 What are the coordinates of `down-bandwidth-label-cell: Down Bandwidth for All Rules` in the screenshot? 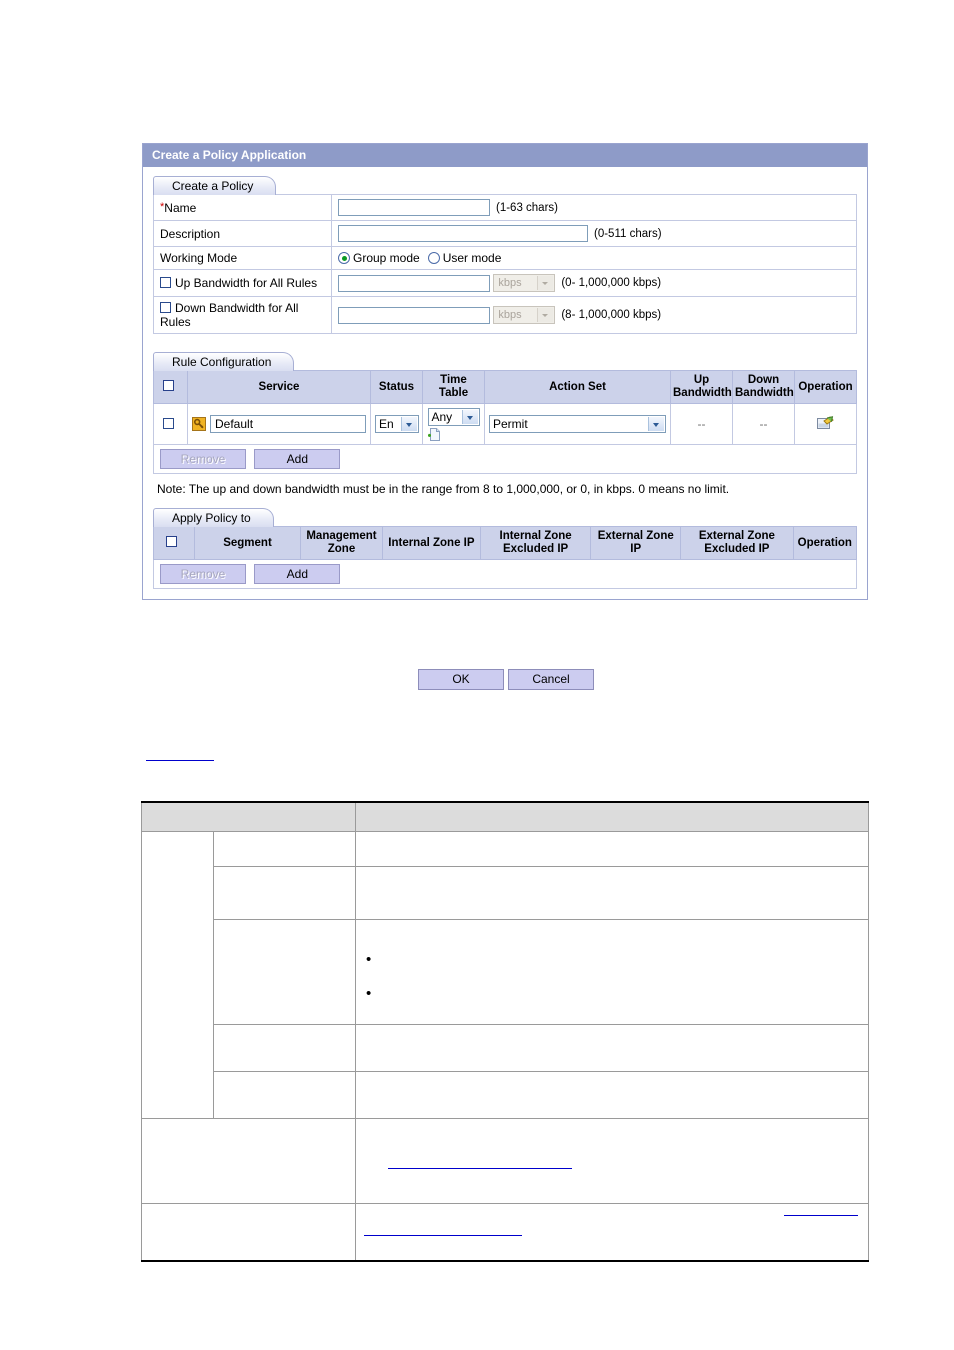 It's located at (242, 315).